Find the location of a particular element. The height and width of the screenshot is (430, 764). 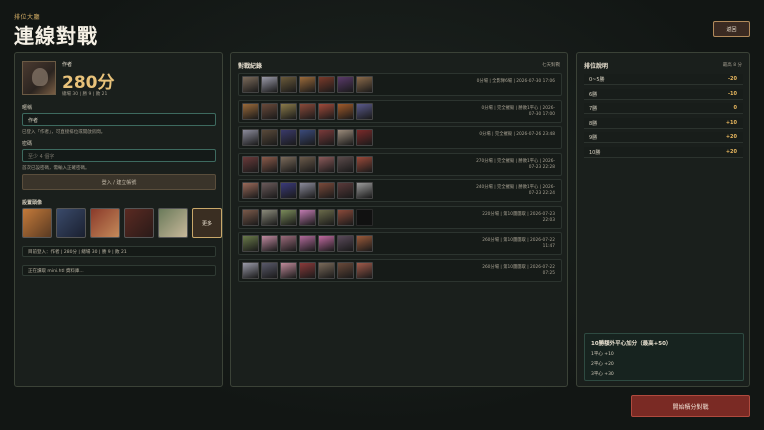

password-label: 密碼 is located at coordinates (27, 144).